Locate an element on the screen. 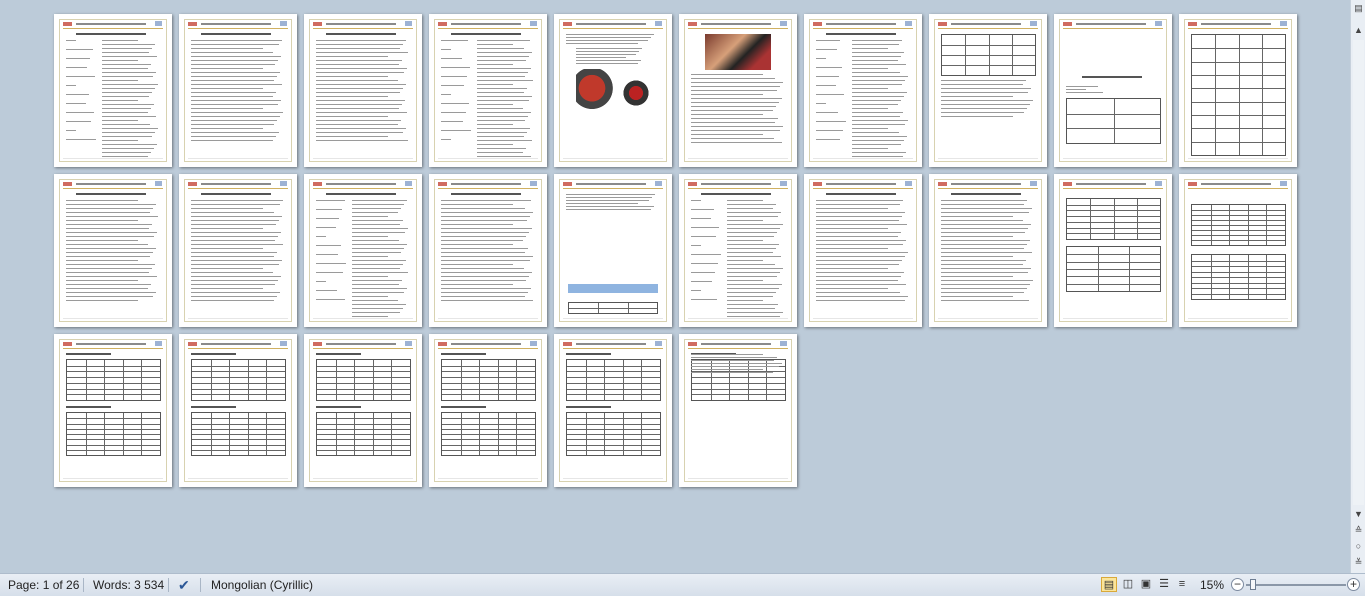 The image size is (1365, 596). outline-icon: ☰ is located at coordinates (1164, 584).